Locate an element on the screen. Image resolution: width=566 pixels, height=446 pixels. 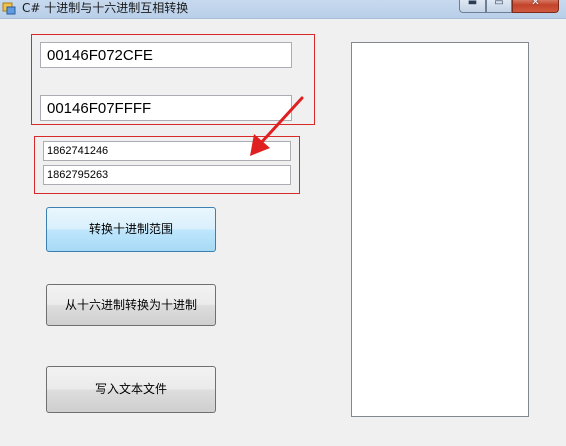
convert-range-button: 转换十进制范围 is located at coordinates (131, 229).